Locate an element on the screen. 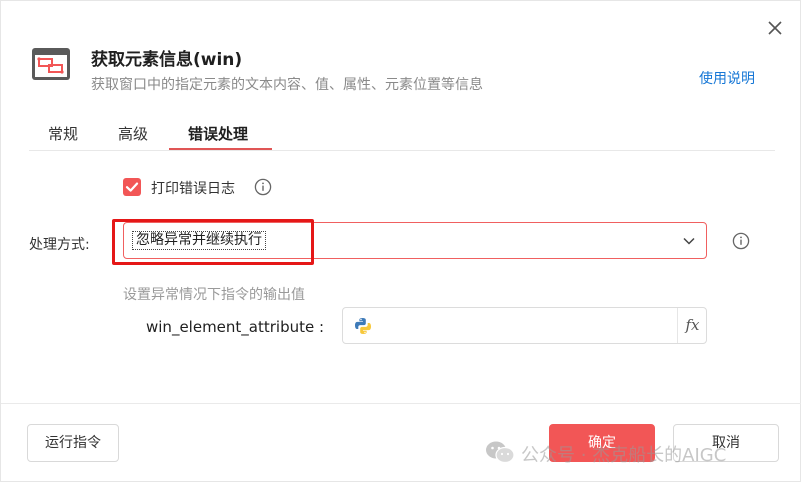 Image resolution: width=801 pixels, height=482 pixels. wechat-icon is located at coordinates (500, 452).